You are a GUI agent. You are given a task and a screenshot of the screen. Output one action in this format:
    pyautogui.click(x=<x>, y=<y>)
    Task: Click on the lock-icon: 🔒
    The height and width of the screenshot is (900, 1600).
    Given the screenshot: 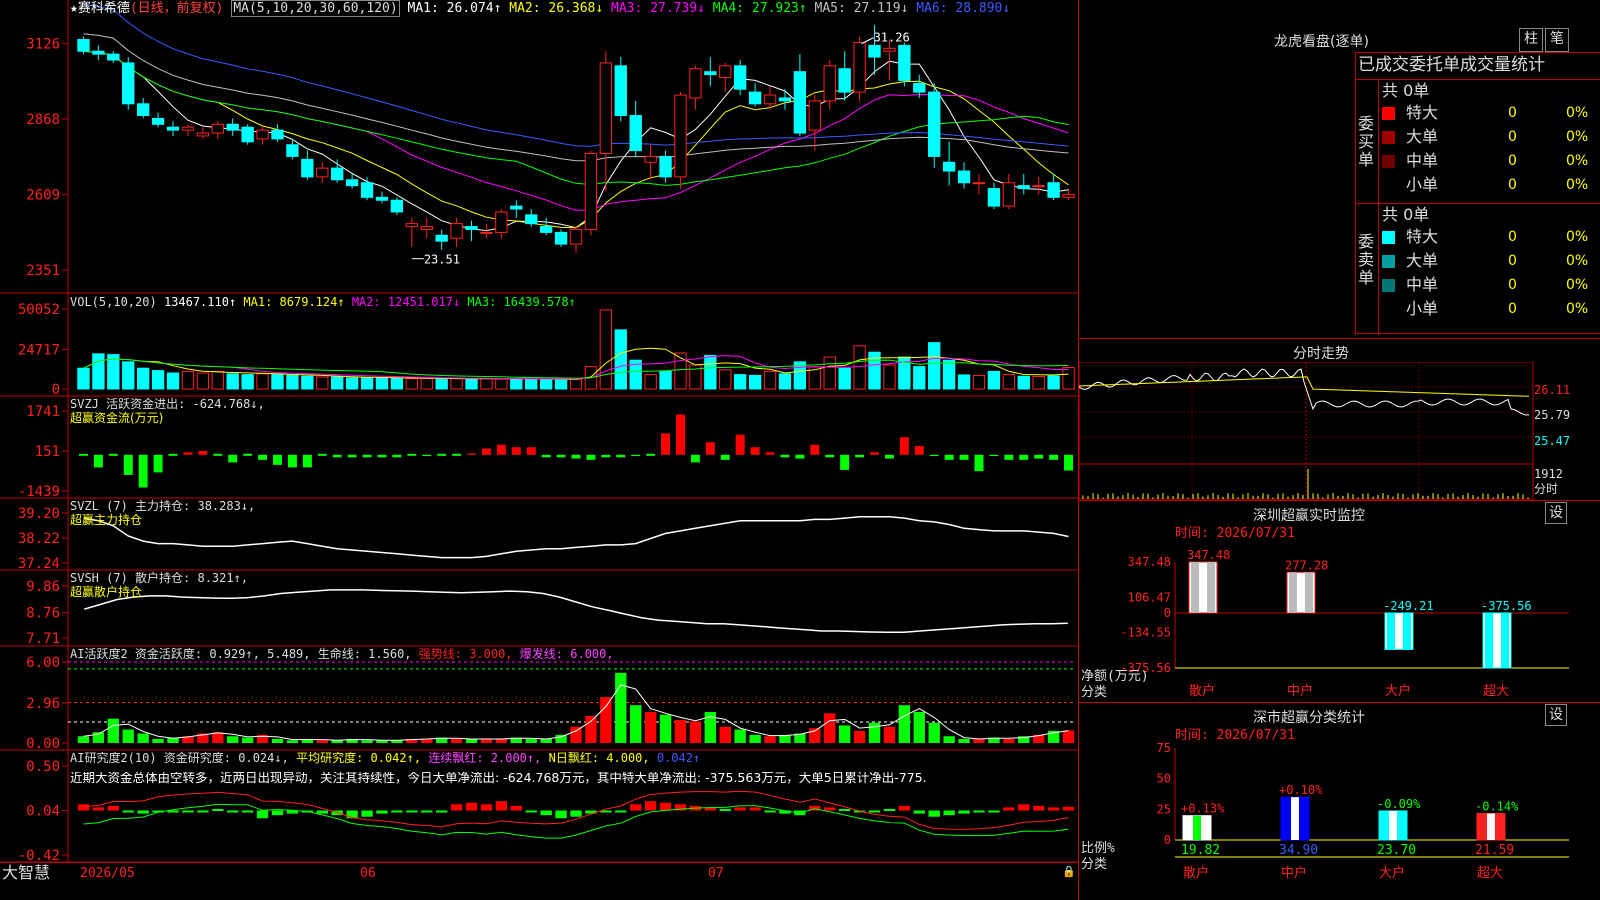 What is the action you would take?
    pyautogui.click(x=1069, y=871)
    